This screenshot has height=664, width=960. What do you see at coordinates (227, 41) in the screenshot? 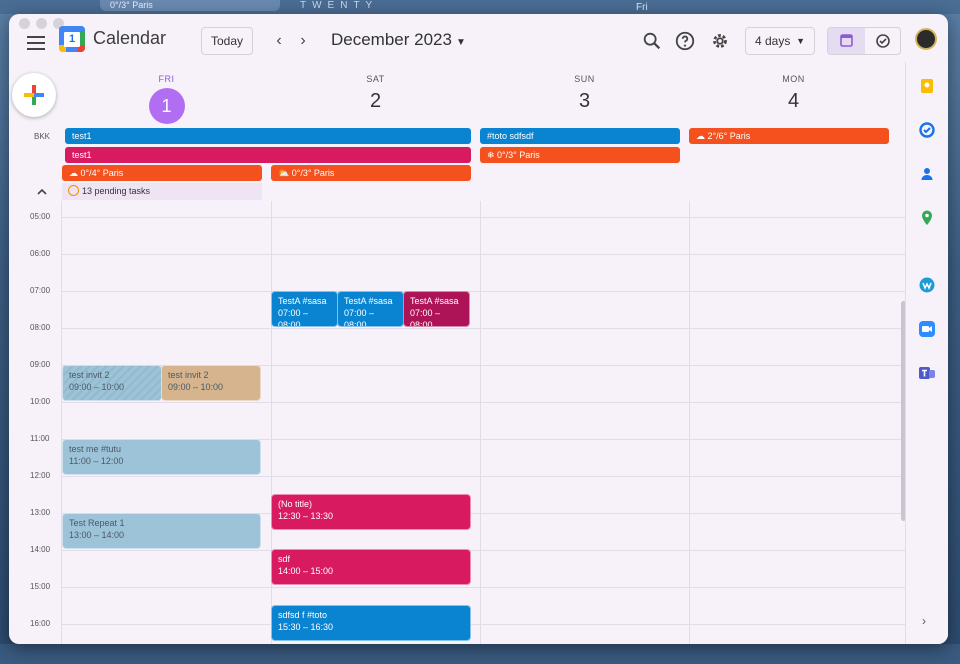
I see `today-button: Today` at bounding box center [227, 41].